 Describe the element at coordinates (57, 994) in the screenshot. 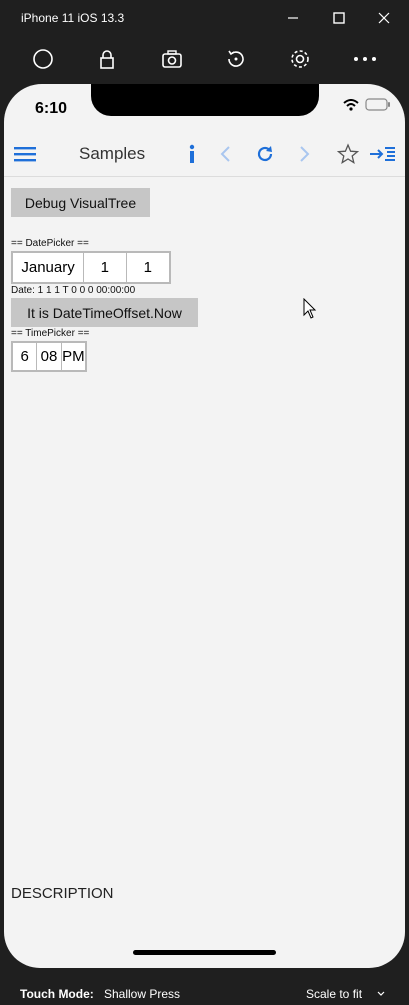

I see `touch-mode-label: Touch Mode:` at that location.